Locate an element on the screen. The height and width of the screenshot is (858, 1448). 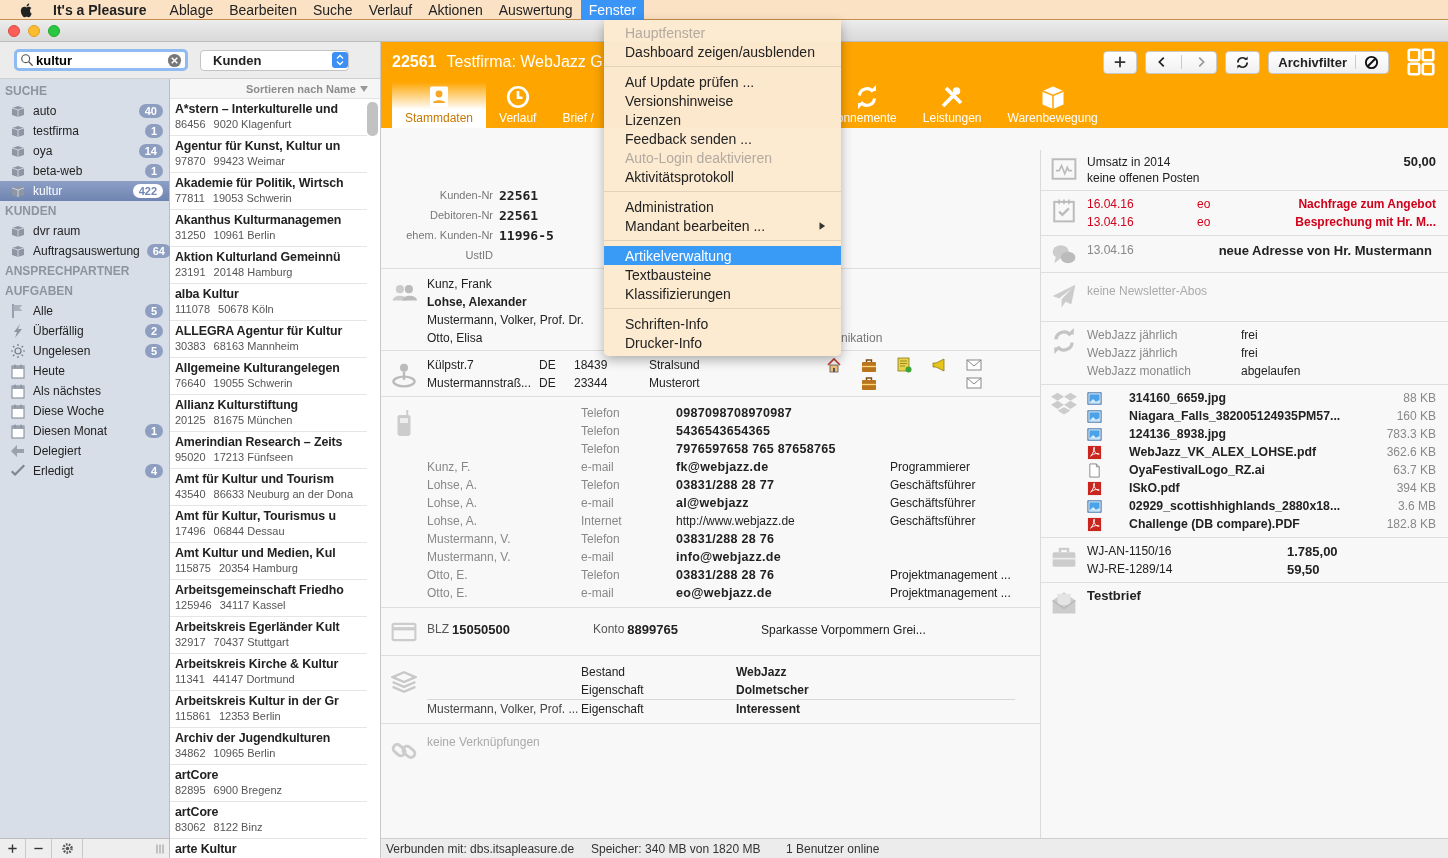
archive-filter-button: Archivfilter is located at coordinates (1328, 62).